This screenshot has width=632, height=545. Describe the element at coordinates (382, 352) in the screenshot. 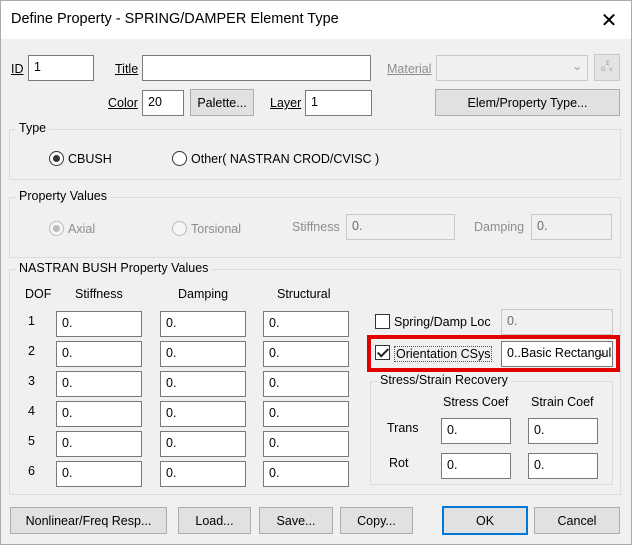

I see `orientation-csys-checkbox` at that location.